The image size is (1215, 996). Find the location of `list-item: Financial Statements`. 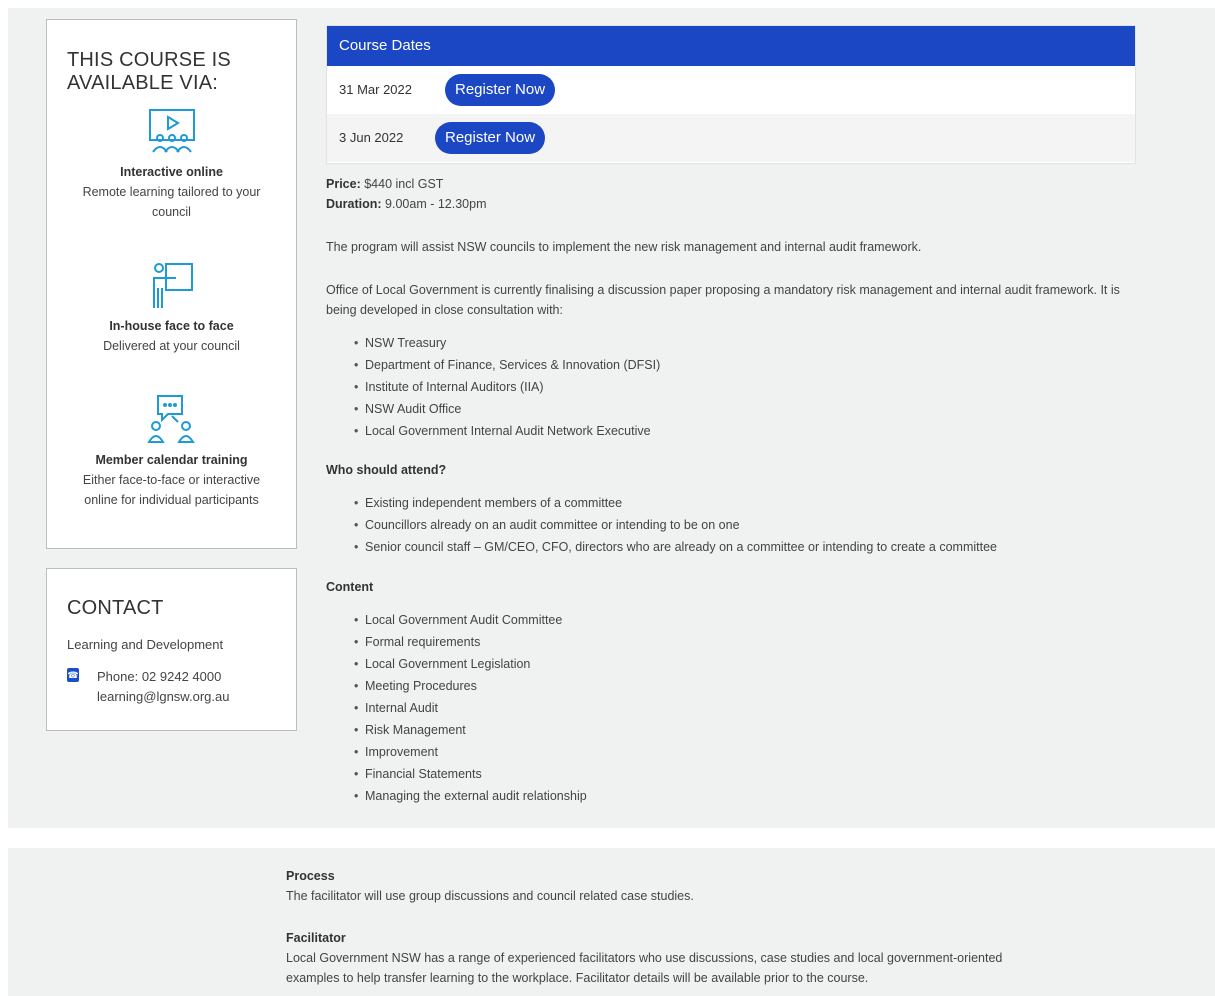

list-item: Financial Statements is located at coordinates (740, 774).